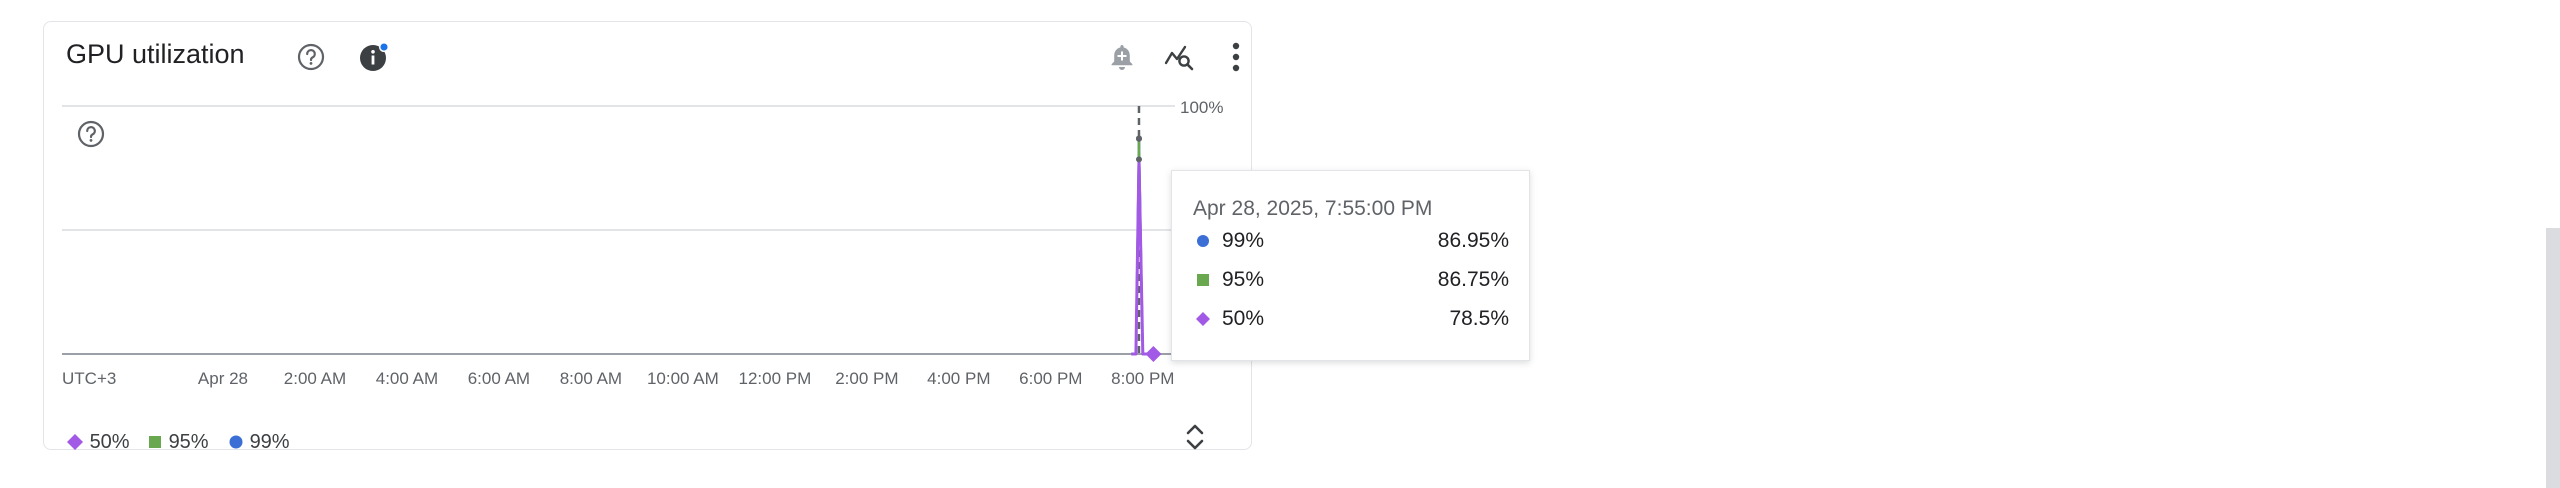 The height and width of the screenshot is (488, 2560). What do you see at coordinates (1142, 378) in the screenshot?
I see `x-tick-label: 8:00 PM` at bounding box center [1142, 378].